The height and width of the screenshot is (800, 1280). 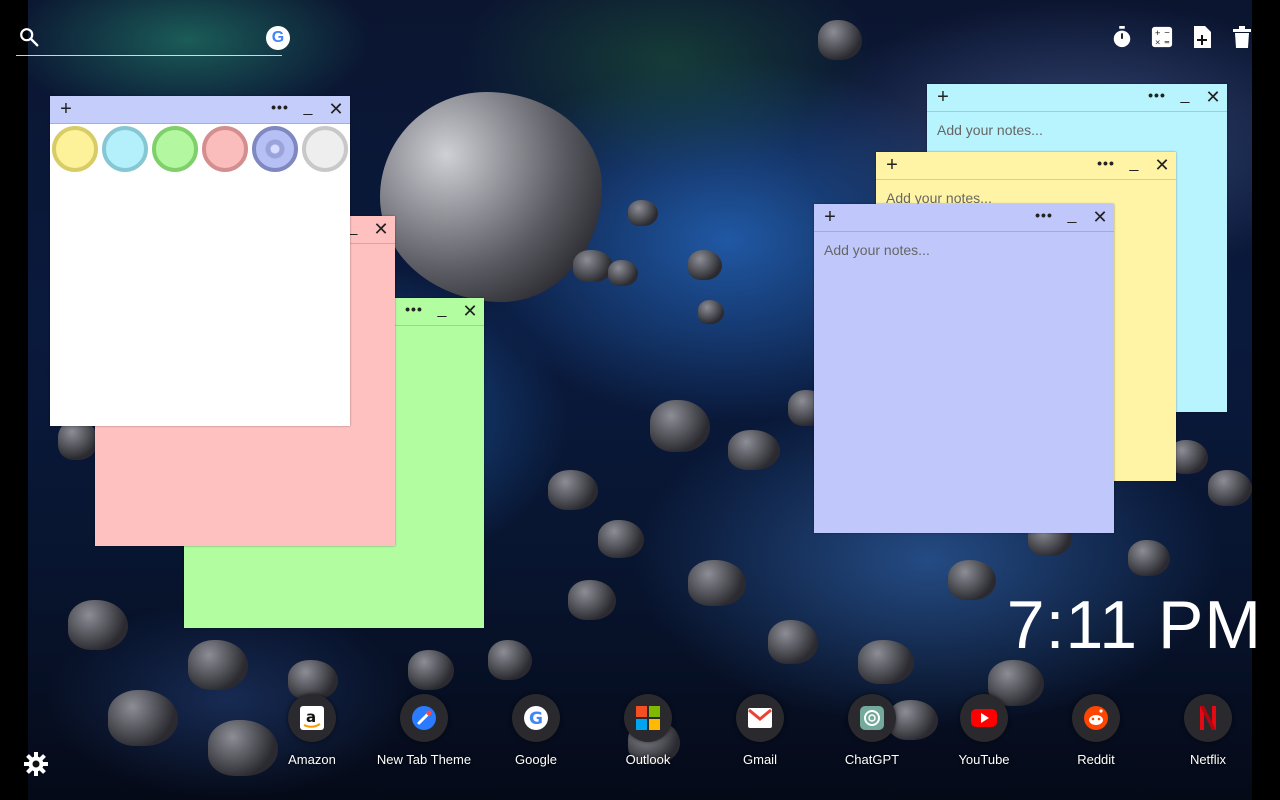 What do you see at coordinates (200, 261) in the screenshot?
I see `sticky-note-white: + ••• _ ✕` at bounding box center [200, 261].